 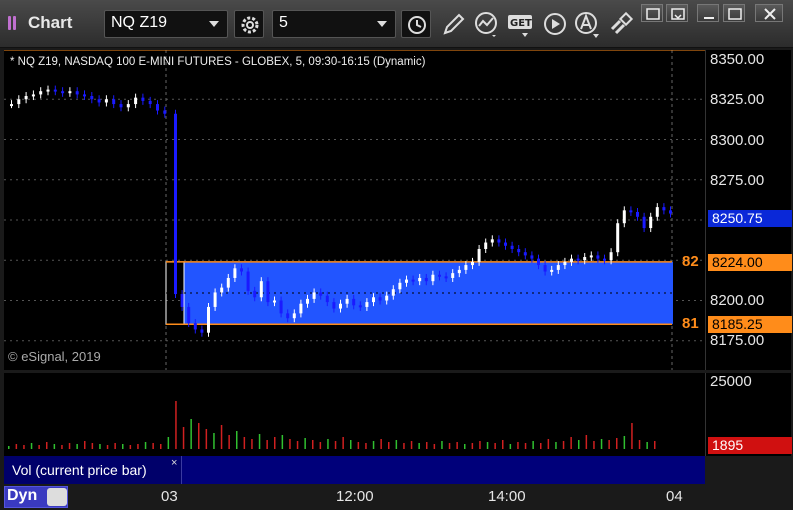 I want to click on play-icon, so click(x=555, y=24).